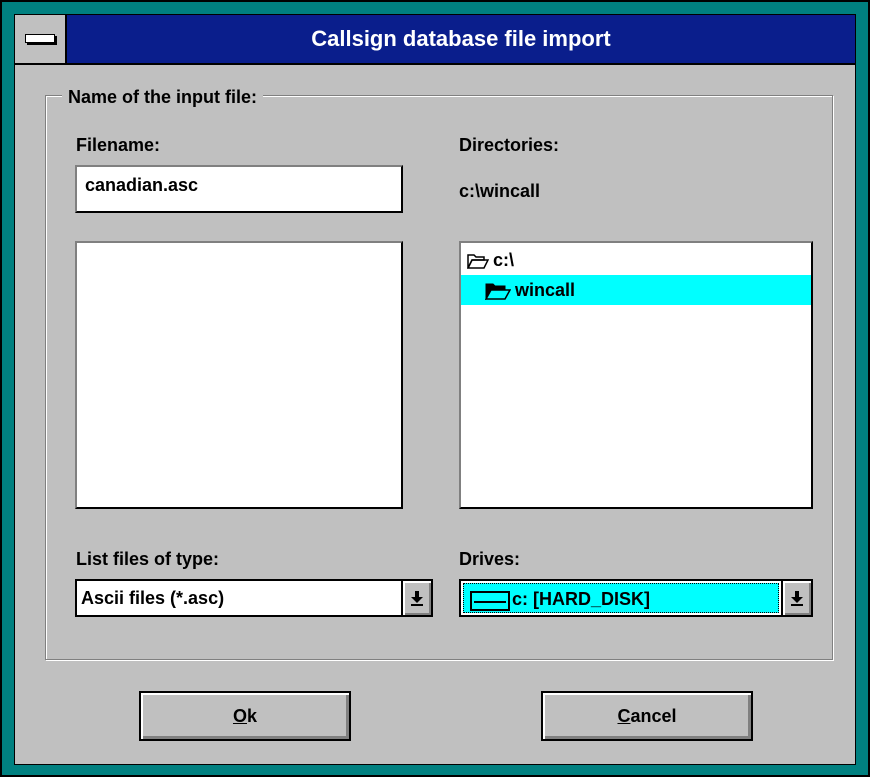 This screenshot has height=777, width=870. What do you see at coordinates (509, 145) in the screenshot?
I see `directories-label: Directories:` at bounding box center [509, 145].